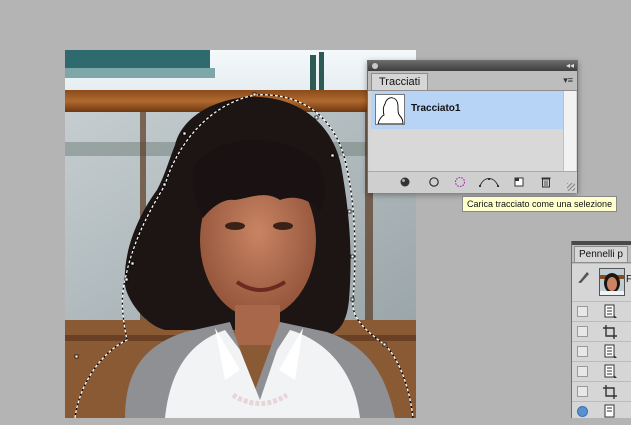 This screenshot has width=631, height=425. What do you see at coordinates (375, 66) in the screenshot?
I see `panel-close-icon` at bounding box center [375, 66].